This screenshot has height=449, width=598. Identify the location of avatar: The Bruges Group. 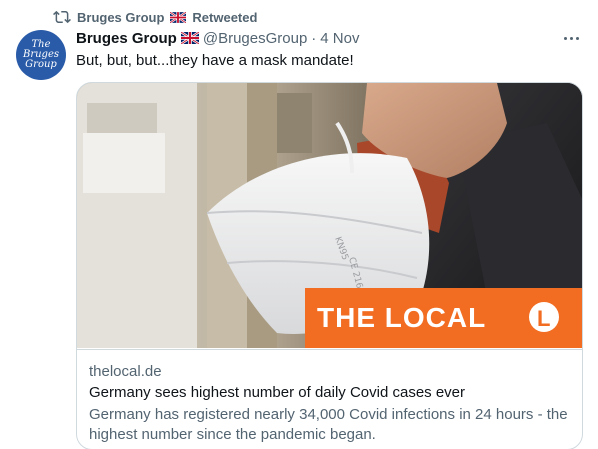
(41, 55).